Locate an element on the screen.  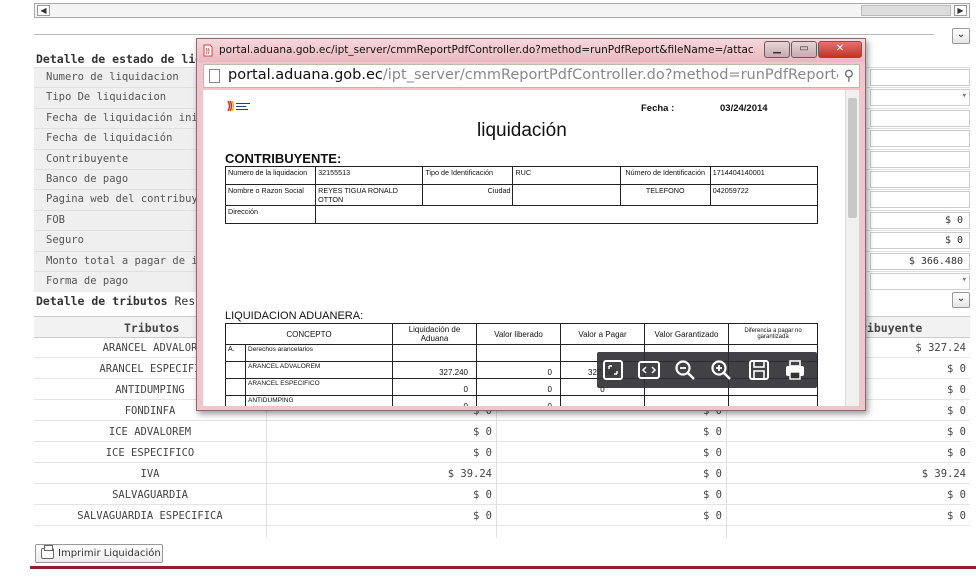
field-label: Fecha de liquidación inicial is located at coordinates (116, 118).